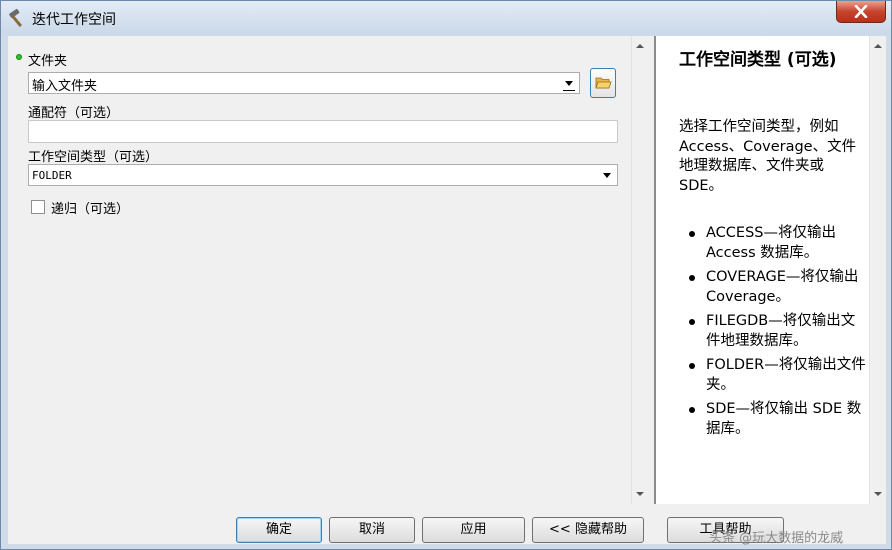 The image size is (892, 550). What do you see at coordinates (372, 530) in the screenshot?
I see `cancel-button: 取消` at bounding box center [372, 530].